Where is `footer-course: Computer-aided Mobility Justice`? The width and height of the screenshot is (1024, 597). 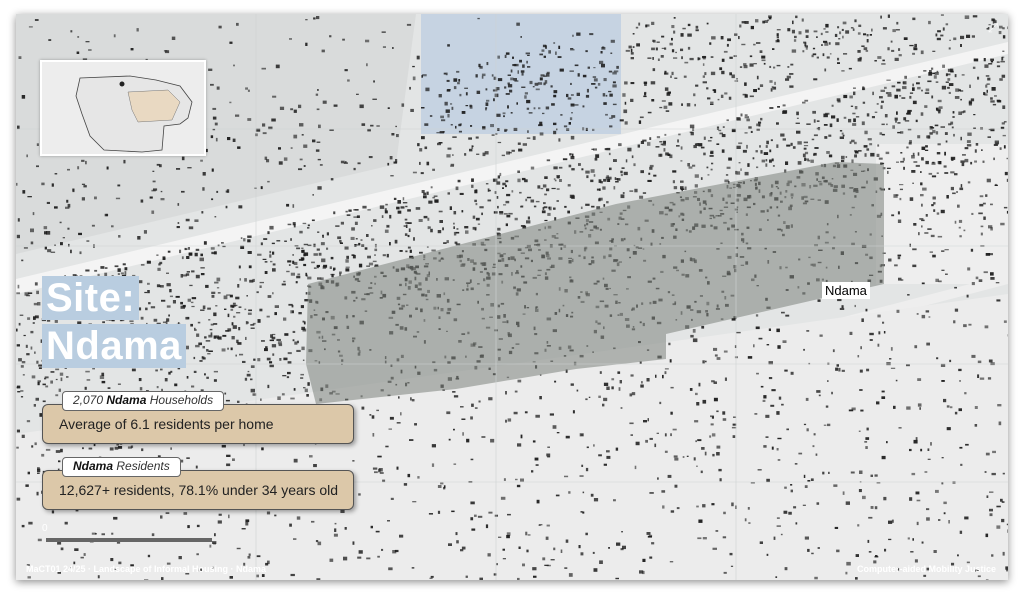
footer-course: Computer-aided Mobility Justice is located at coordinates (926, 569).